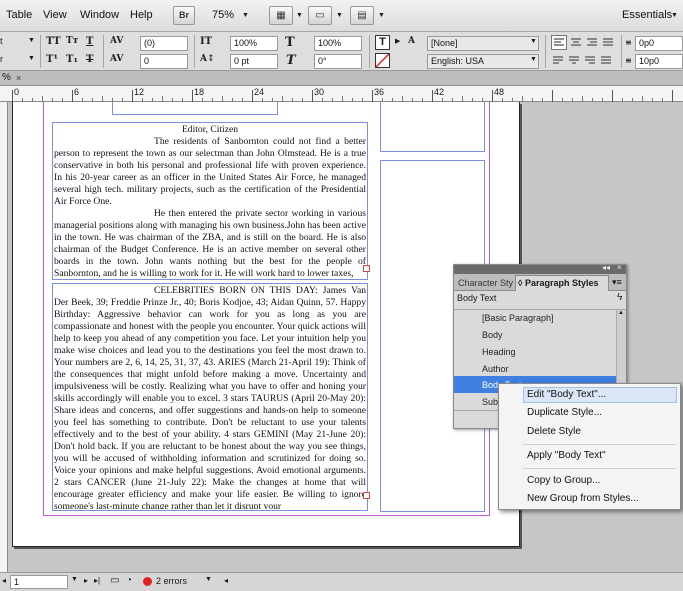 The width and height of the screenshot is (683, 591). What do you see at coordinates (562, 283) in the screenshot?
I see `tab-paragraph-styles: ◊ Paragraph Styles` at bounding box center [562, 283].